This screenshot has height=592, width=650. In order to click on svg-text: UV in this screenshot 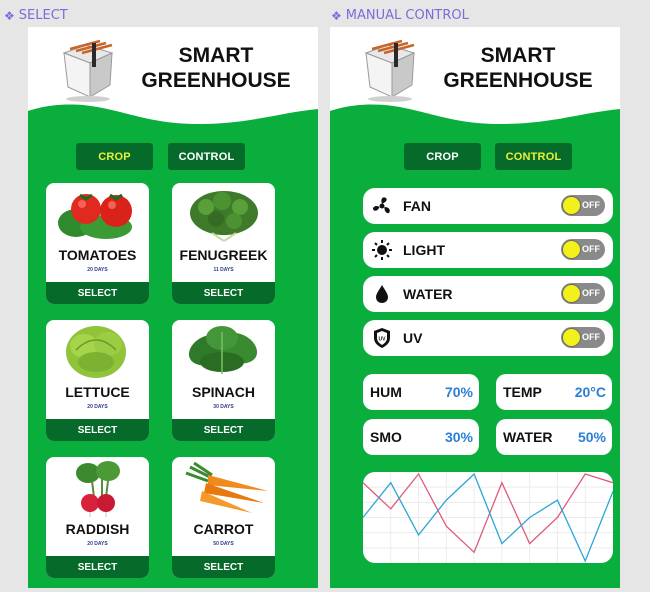, I will do `click(383, 340)`.